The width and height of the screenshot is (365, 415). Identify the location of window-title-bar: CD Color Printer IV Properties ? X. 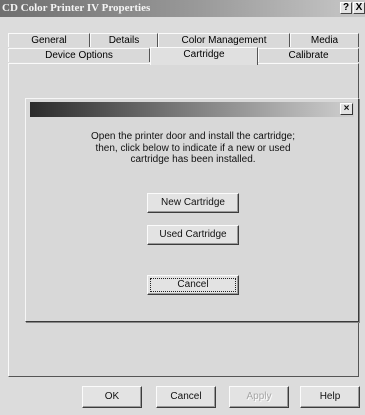
(182, 8).